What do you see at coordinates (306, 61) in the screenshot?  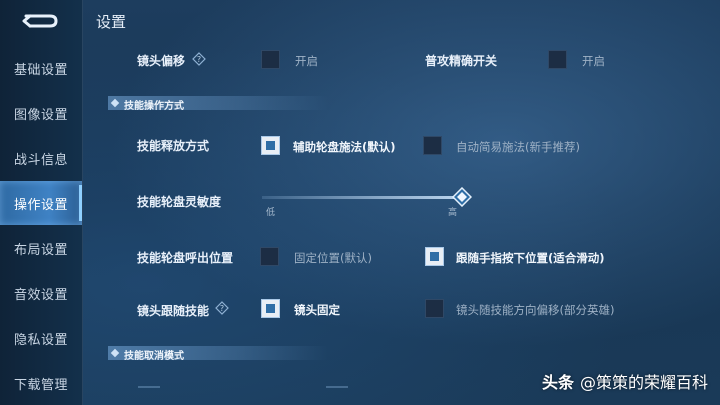 I see `camera-offset-option: 开启` at bounding box center [306, 61].